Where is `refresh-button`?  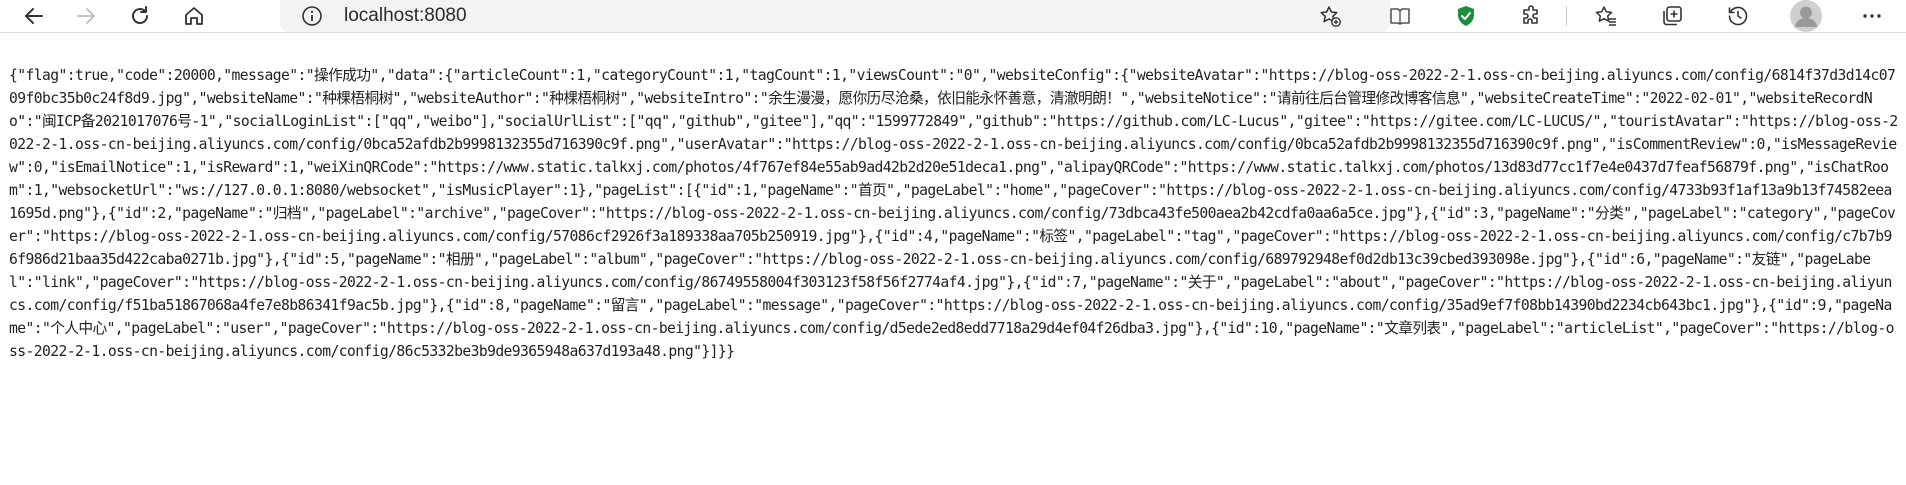
refresh-button is located at coordinates (140, 16).